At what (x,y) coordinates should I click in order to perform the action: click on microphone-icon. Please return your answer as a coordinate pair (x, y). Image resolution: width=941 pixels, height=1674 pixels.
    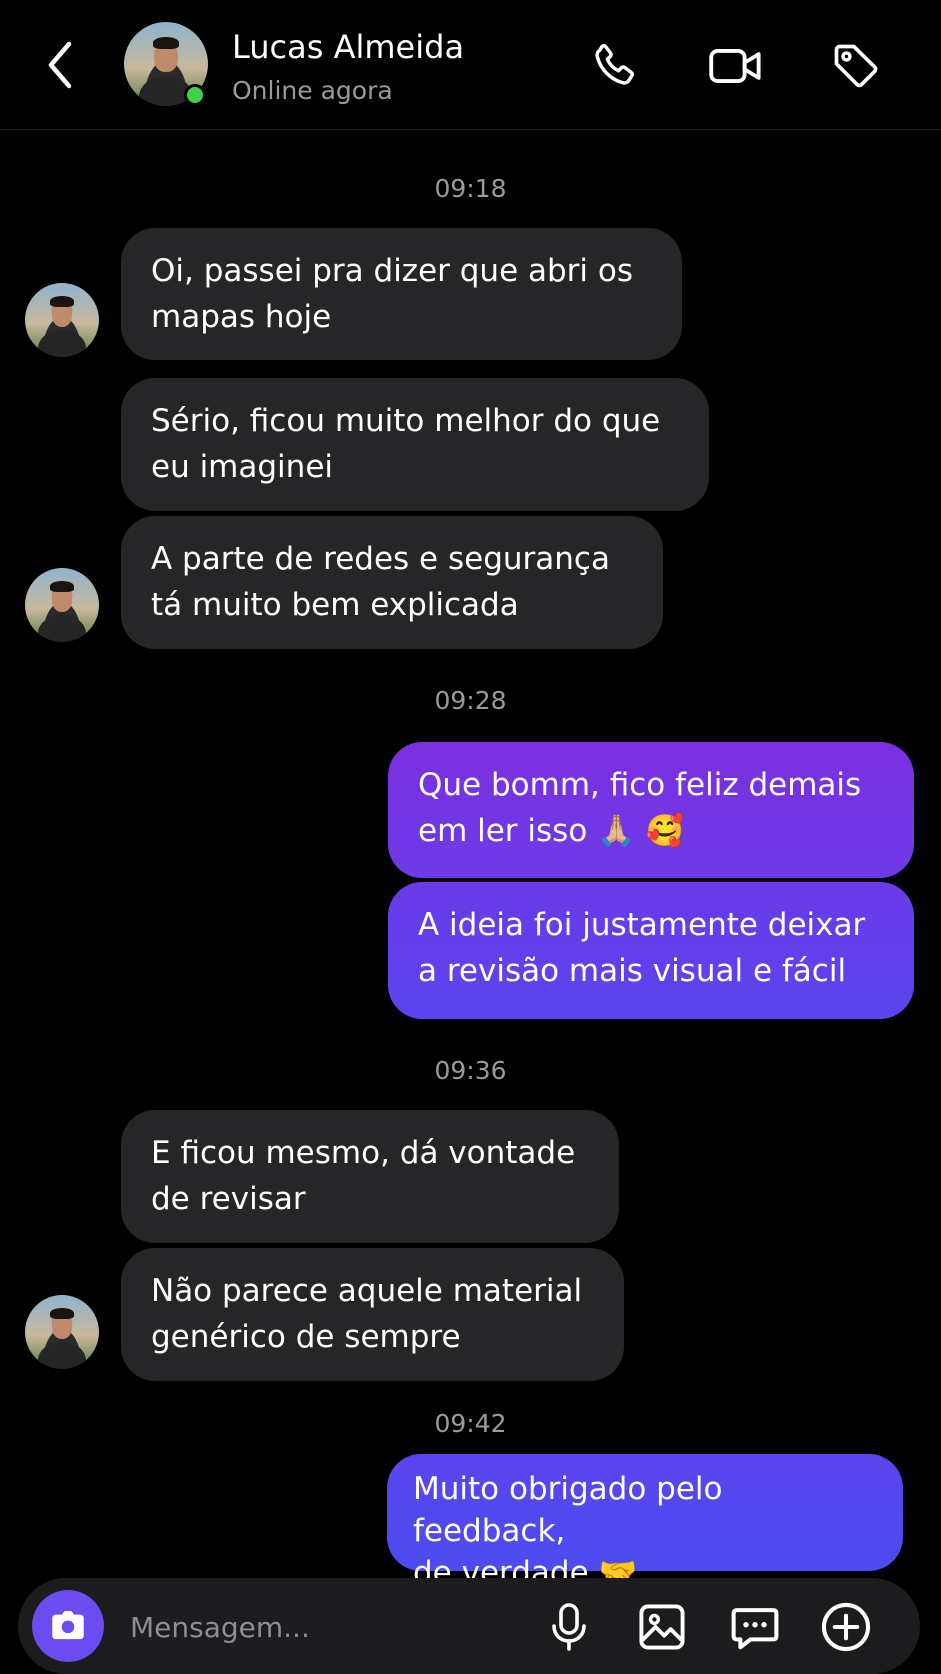
    Looking at the image, I should click on (569, 1627).